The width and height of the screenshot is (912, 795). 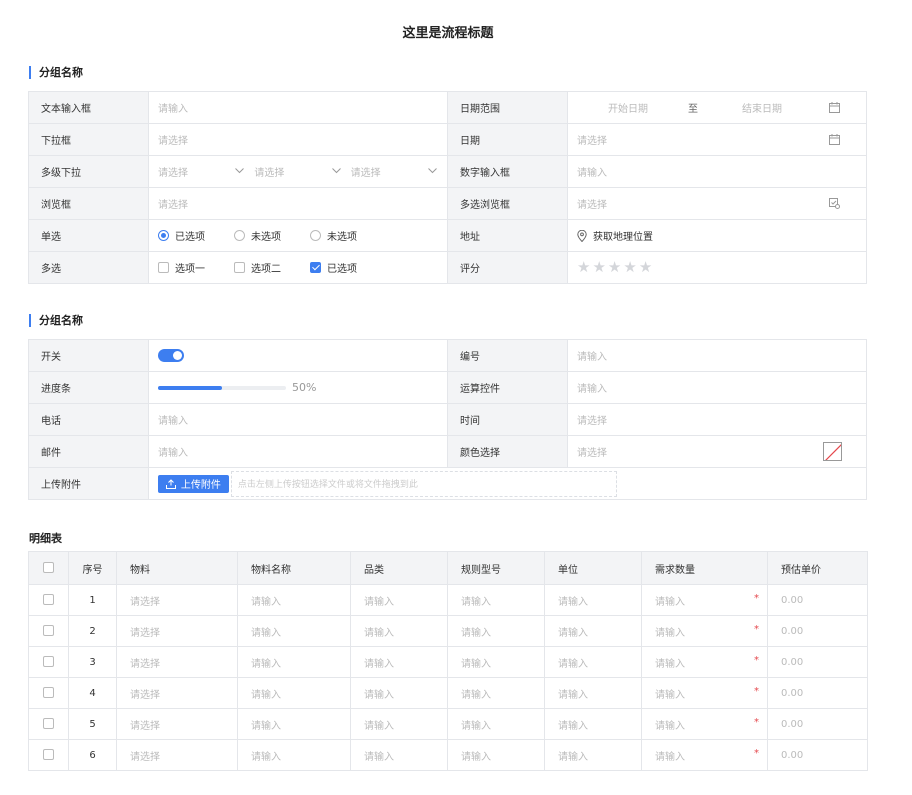 I want to click on checkbox-option-3: 已选项, so click(x=333, y=267).